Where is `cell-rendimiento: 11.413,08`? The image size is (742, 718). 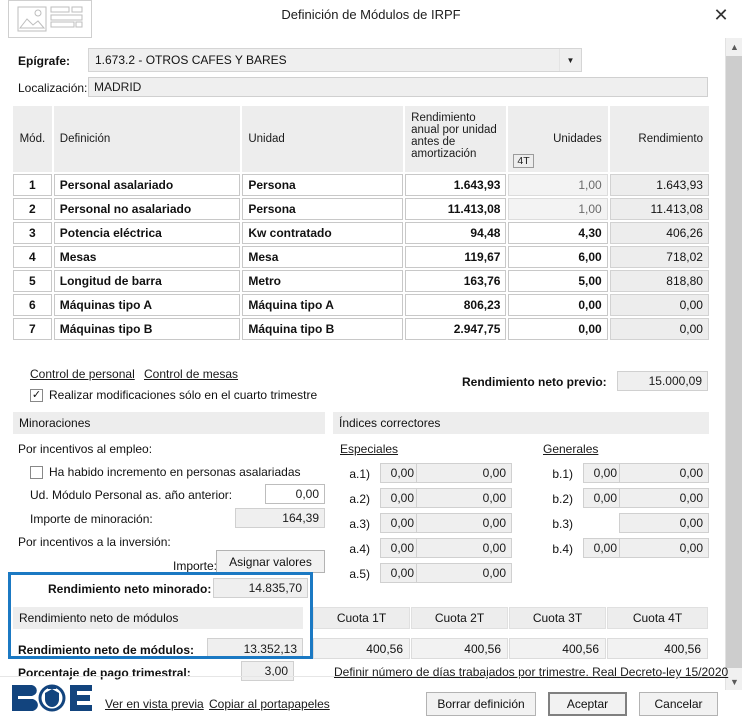
cell-rendimiento: 11.413,08 is located at coordinates (659, 209).